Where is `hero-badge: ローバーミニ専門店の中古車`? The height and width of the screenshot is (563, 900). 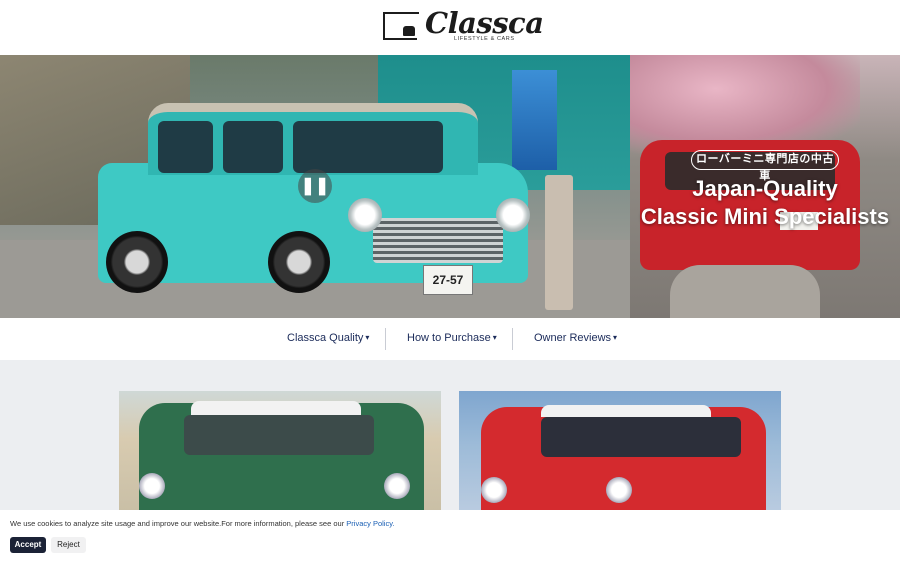
hero-badge: ローバーミニ専門店の中古車 is located at coordinates (765, 166).